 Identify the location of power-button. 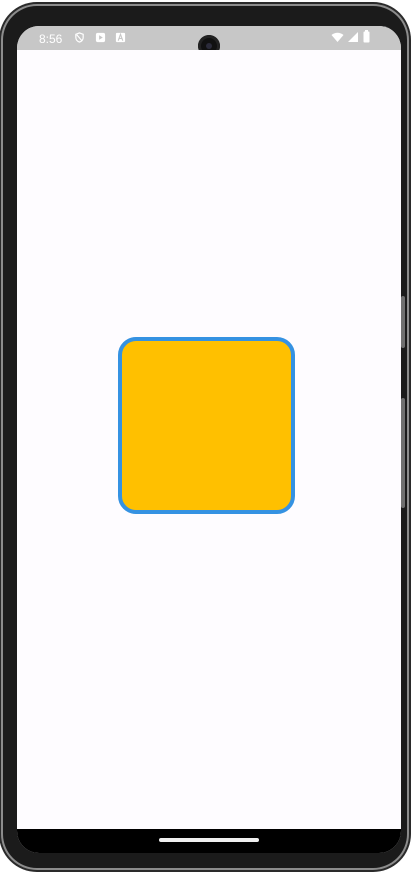
(403, 322).